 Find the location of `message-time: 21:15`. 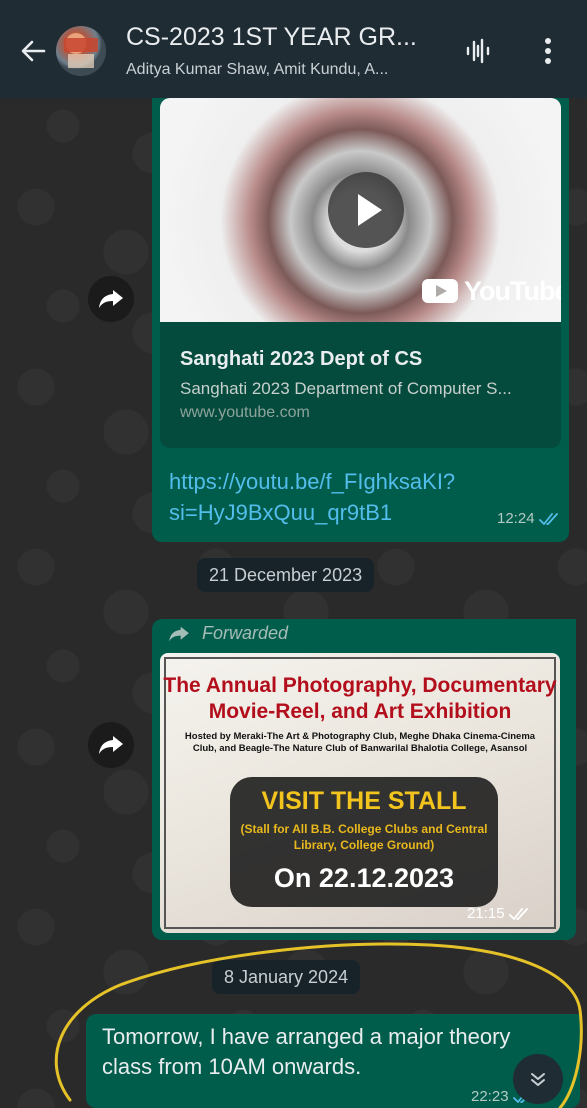

message-time: 21:15 is located at coordinates (499, 913).